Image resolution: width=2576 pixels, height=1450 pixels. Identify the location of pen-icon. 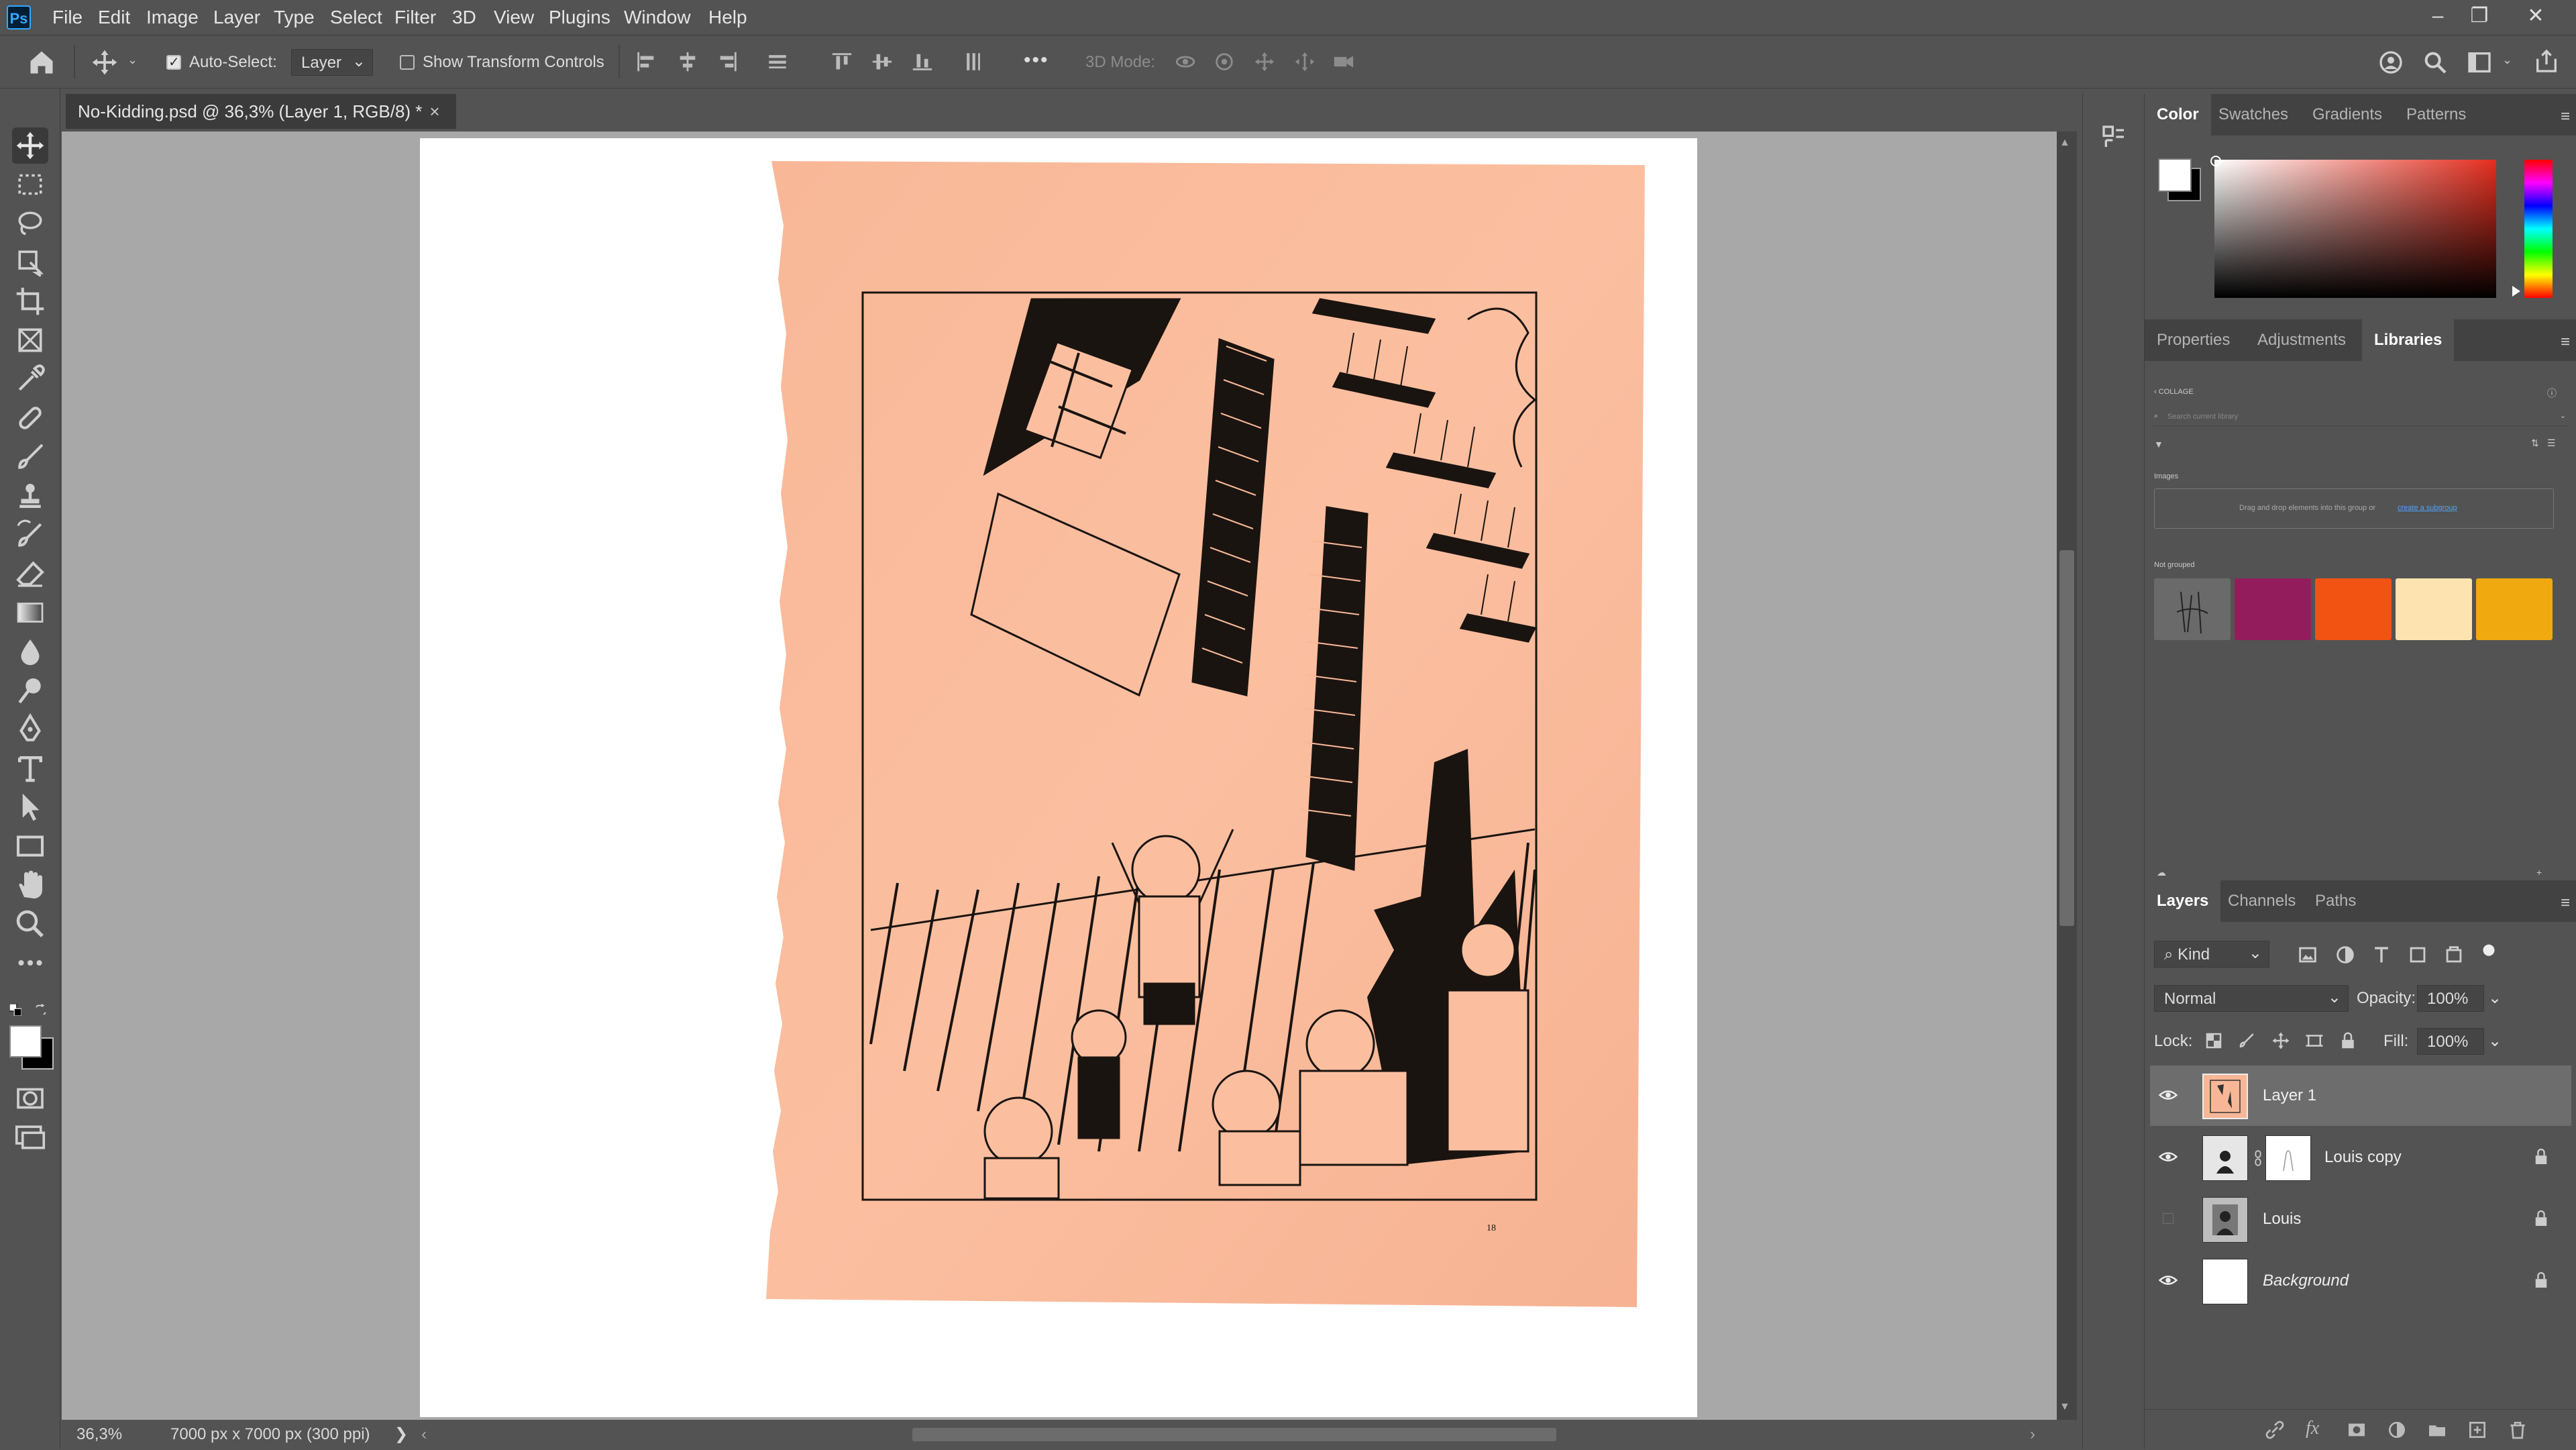
(30, 729).